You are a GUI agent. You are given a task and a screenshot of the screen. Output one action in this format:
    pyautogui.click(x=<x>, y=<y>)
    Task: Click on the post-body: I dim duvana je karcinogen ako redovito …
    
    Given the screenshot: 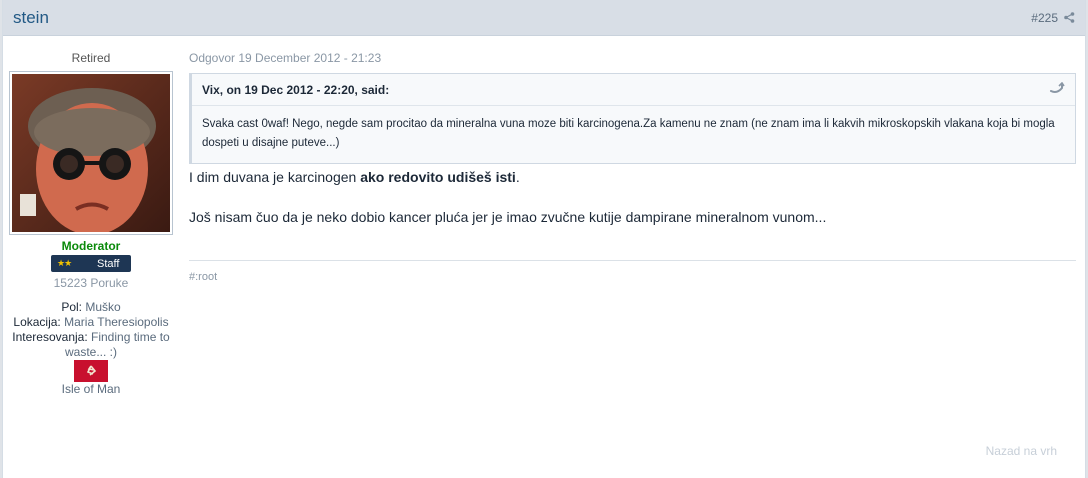 What is the action you would take?
    pyautogui.click(x=633, y=197)
    